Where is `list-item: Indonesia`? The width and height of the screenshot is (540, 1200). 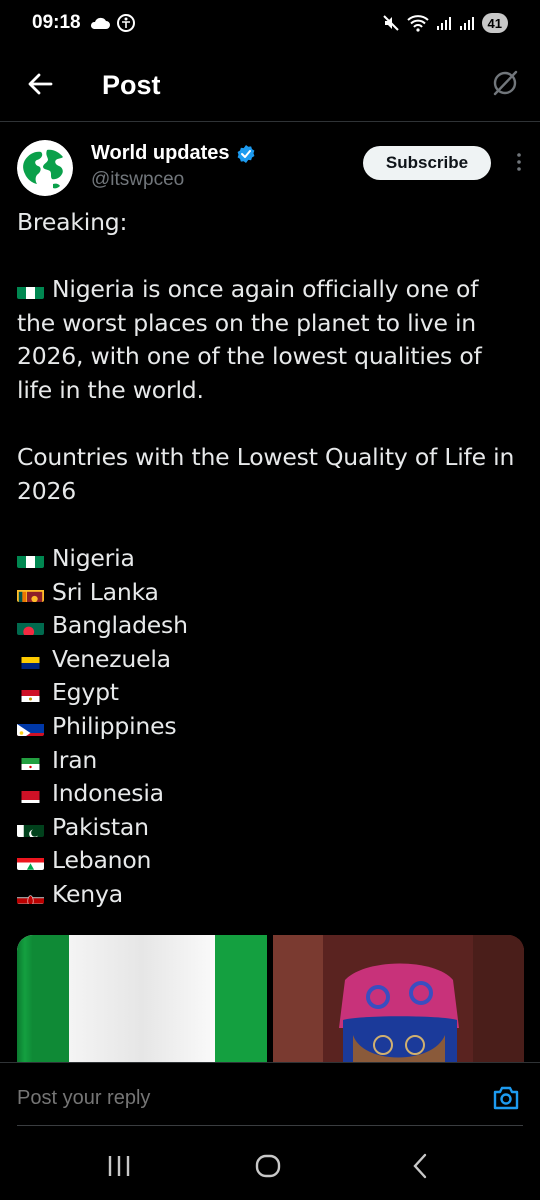
list-item: Indonesia is located at coordinates (270, 794).